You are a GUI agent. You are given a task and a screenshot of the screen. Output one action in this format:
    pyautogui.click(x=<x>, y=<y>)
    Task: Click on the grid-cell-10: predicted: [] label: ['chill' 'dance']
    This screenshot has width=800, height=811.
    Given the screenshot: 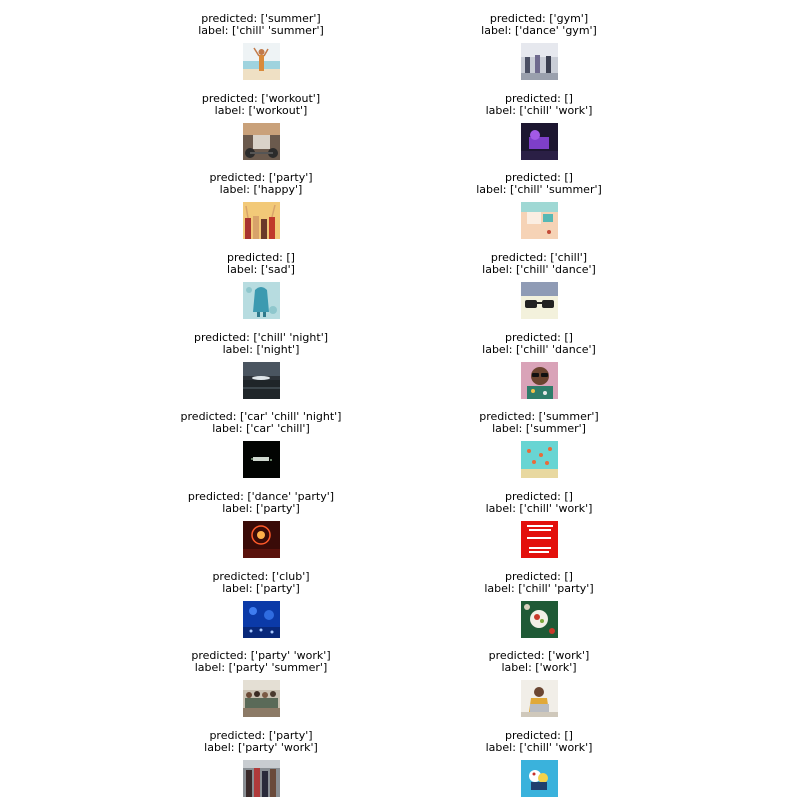 What is the action you would take?
    pyautogui.click(x=539, y=359)
    